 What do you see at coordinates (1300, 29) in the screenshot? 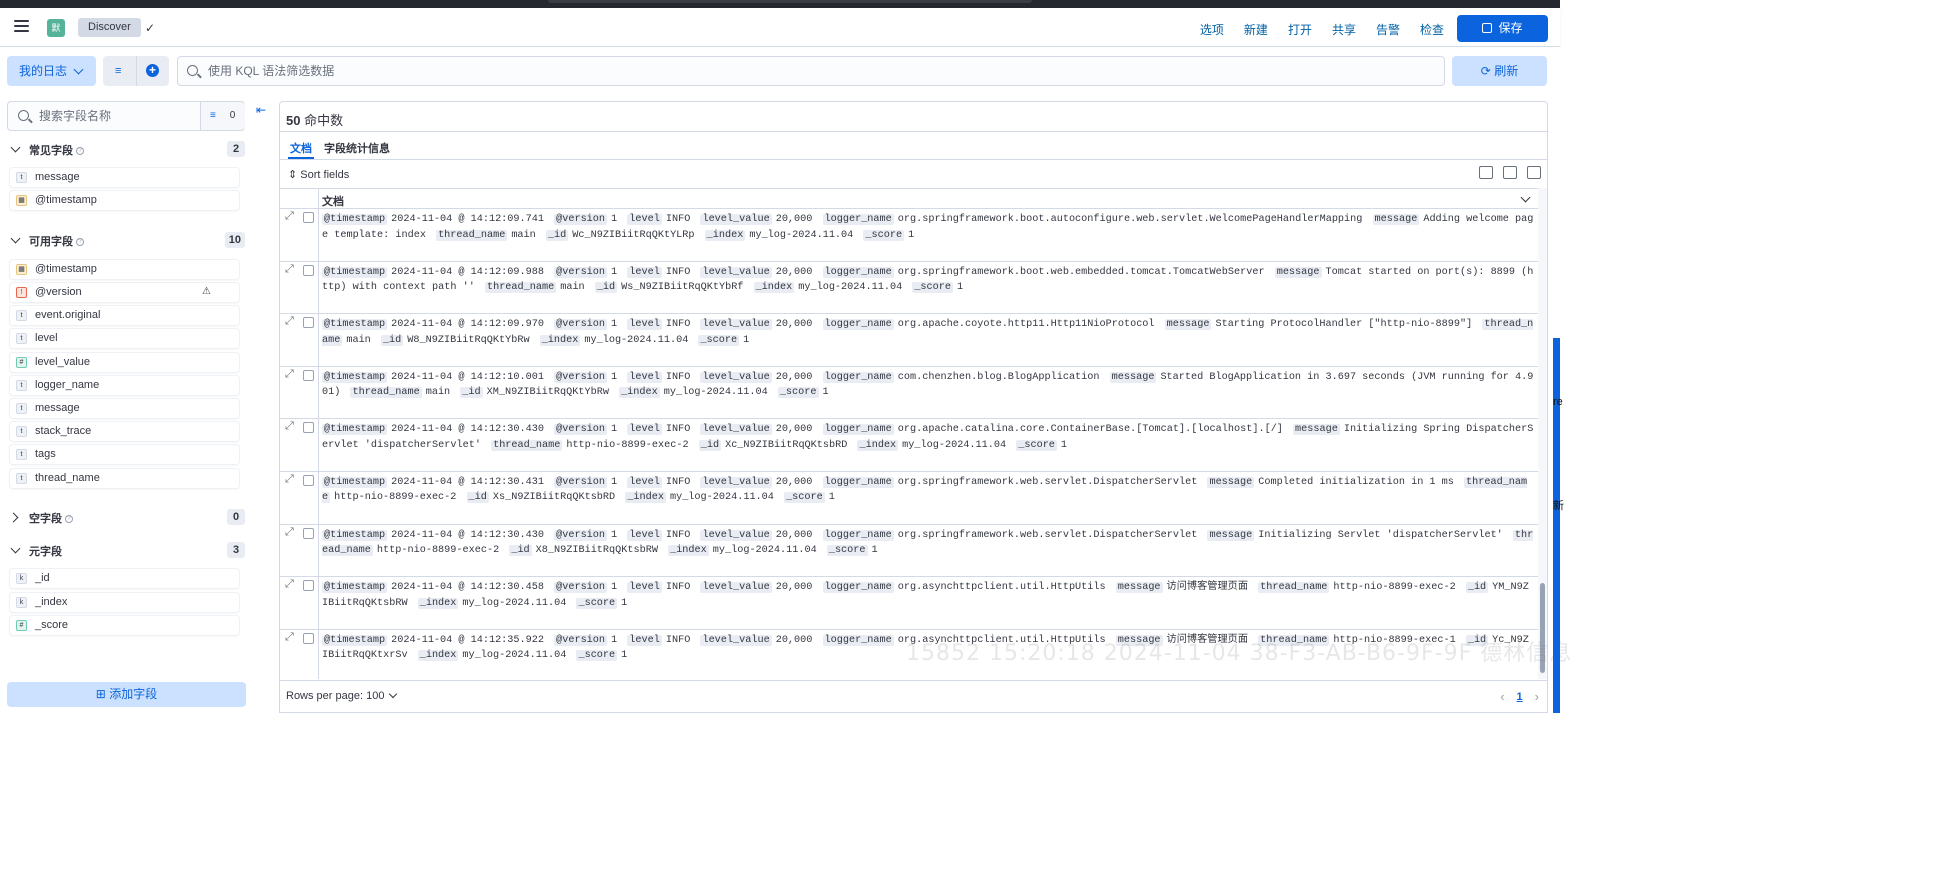
I see `open-link: 打开` at bounding box center [1300, 29].